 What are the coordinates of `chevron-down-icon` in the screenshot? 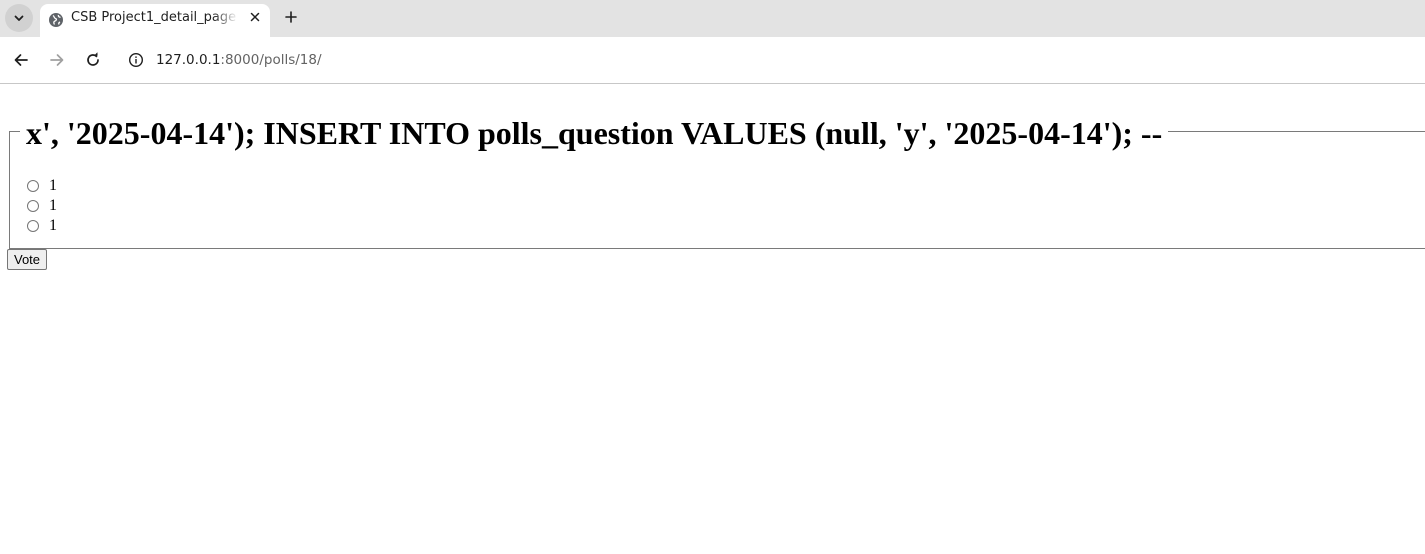 It's located at (19, 18).